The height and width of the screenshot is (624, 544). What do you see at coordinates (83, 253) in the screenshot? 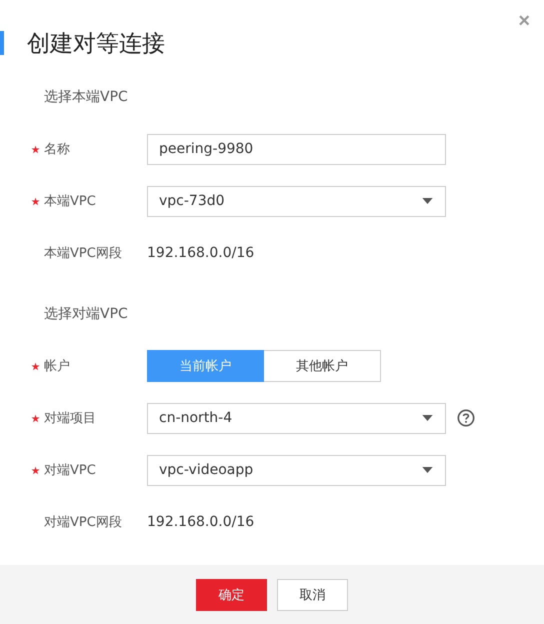
I see `field-label: 本端VPC网段` at bounding box center [83, 253].